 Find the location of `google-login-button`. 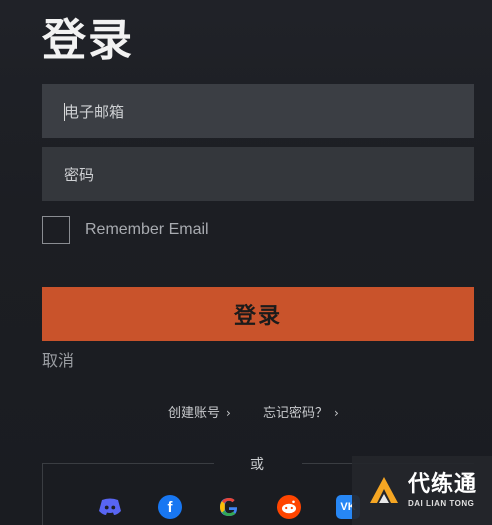

google-login-button is located at coordinates (229, 507).